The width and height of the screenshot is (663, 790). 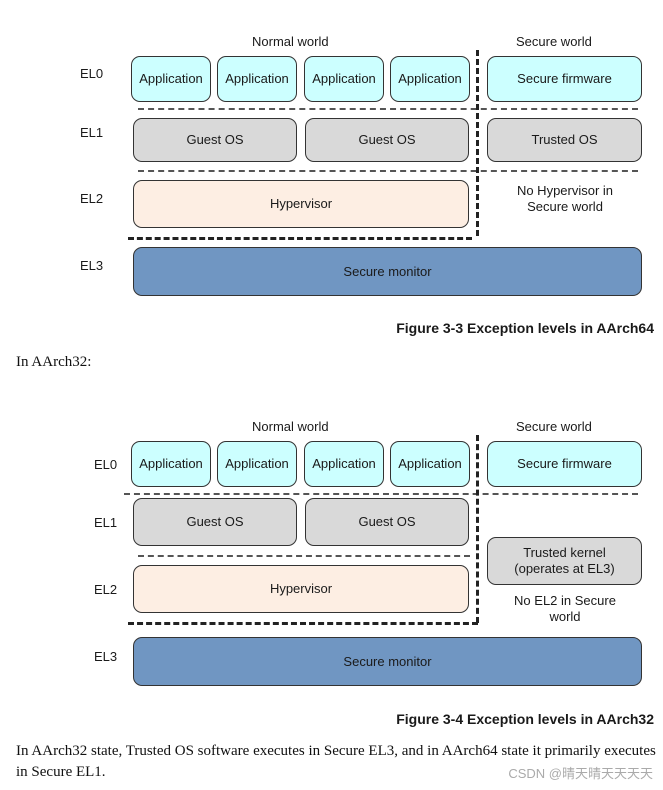 What do you see at coordinates (54, 362) in the screenshot?
I see `intro-paragraph: In AArch32:` at bounding box center [54, 362].